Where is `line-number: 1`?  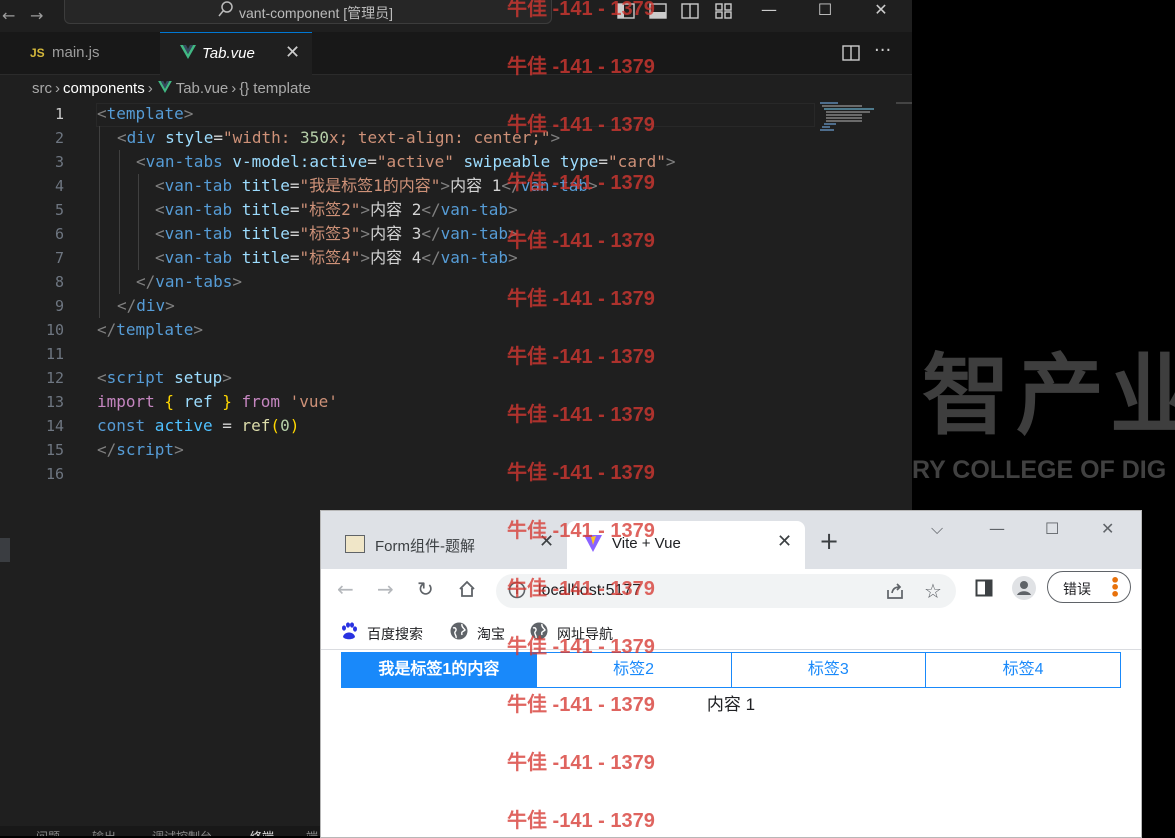 line-number: 1 is located at coordinates (59, 114).